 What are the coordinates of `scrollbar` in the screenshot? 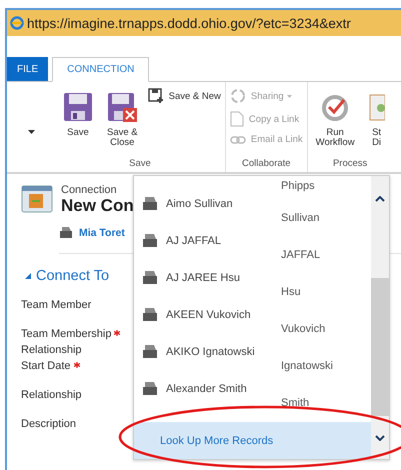 It's located at (380, 317).